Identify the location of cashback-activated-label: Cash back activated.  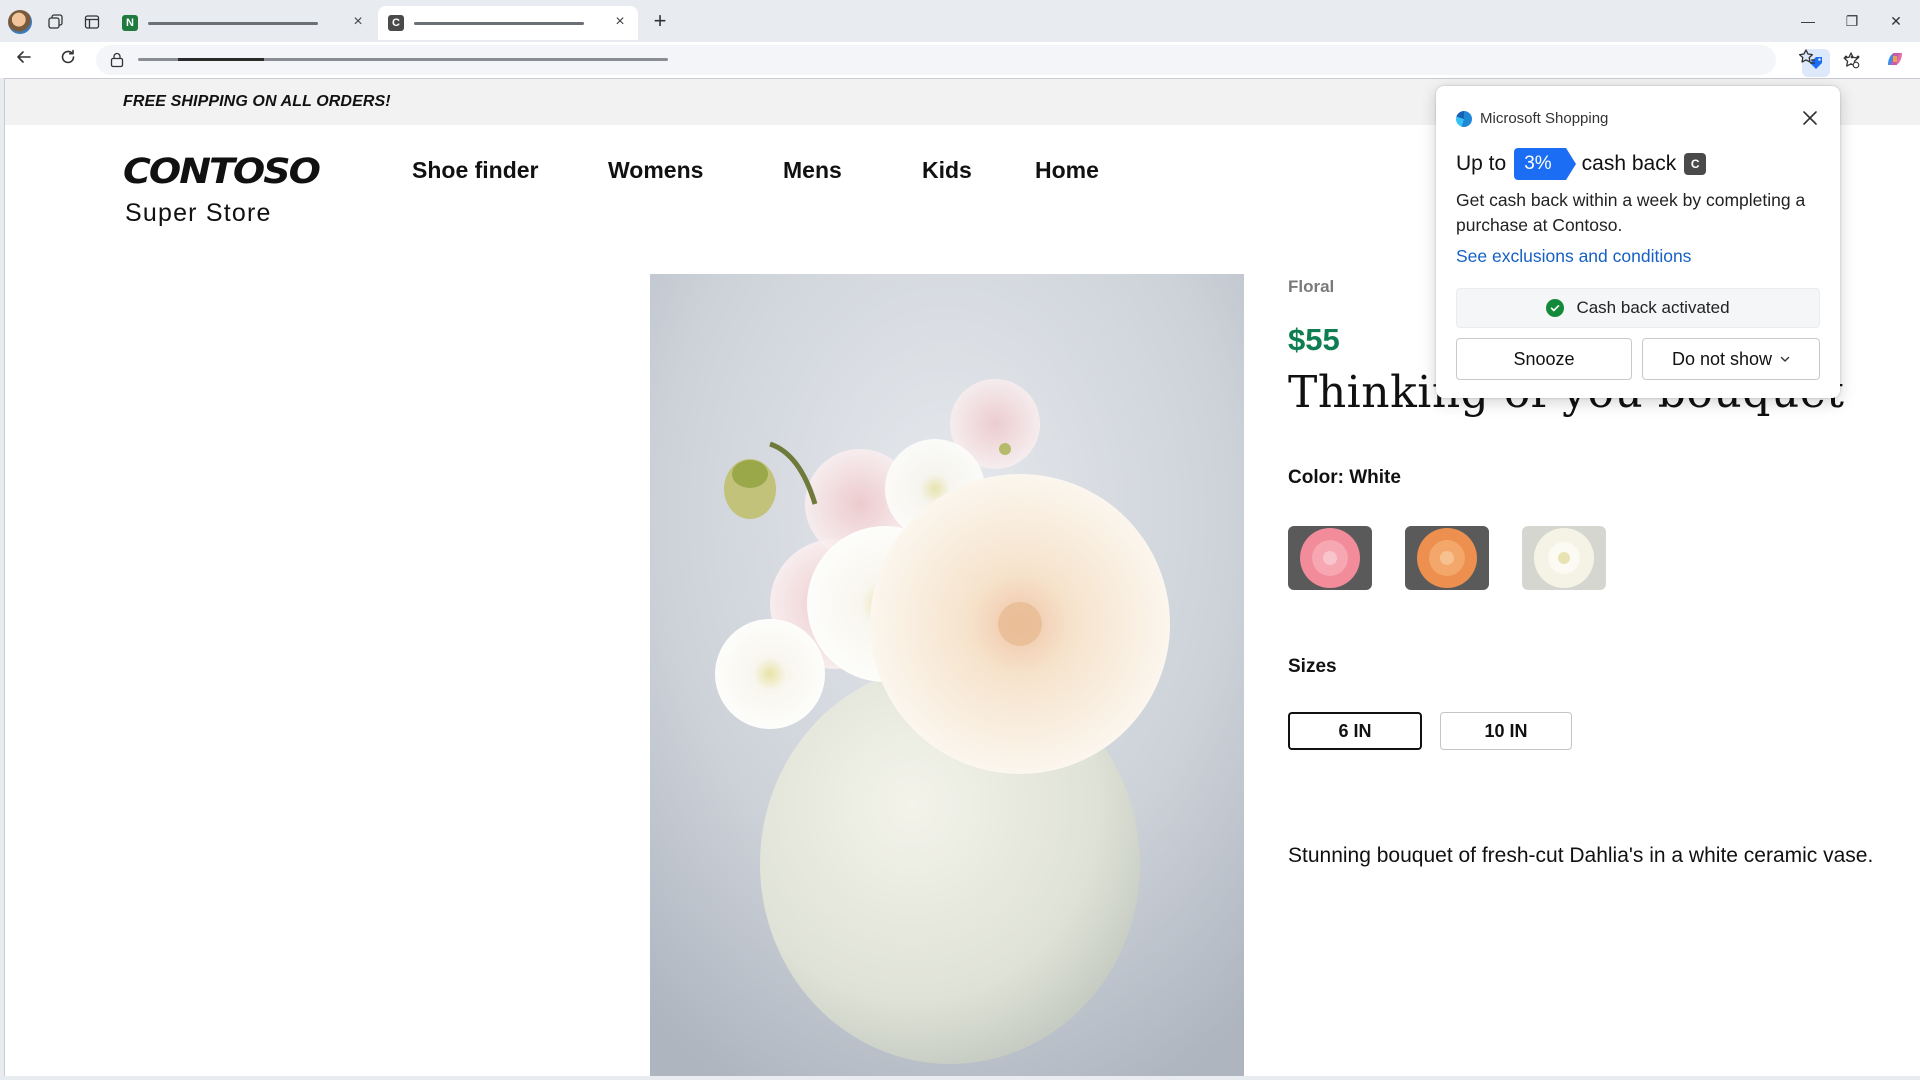
(1653, 307).